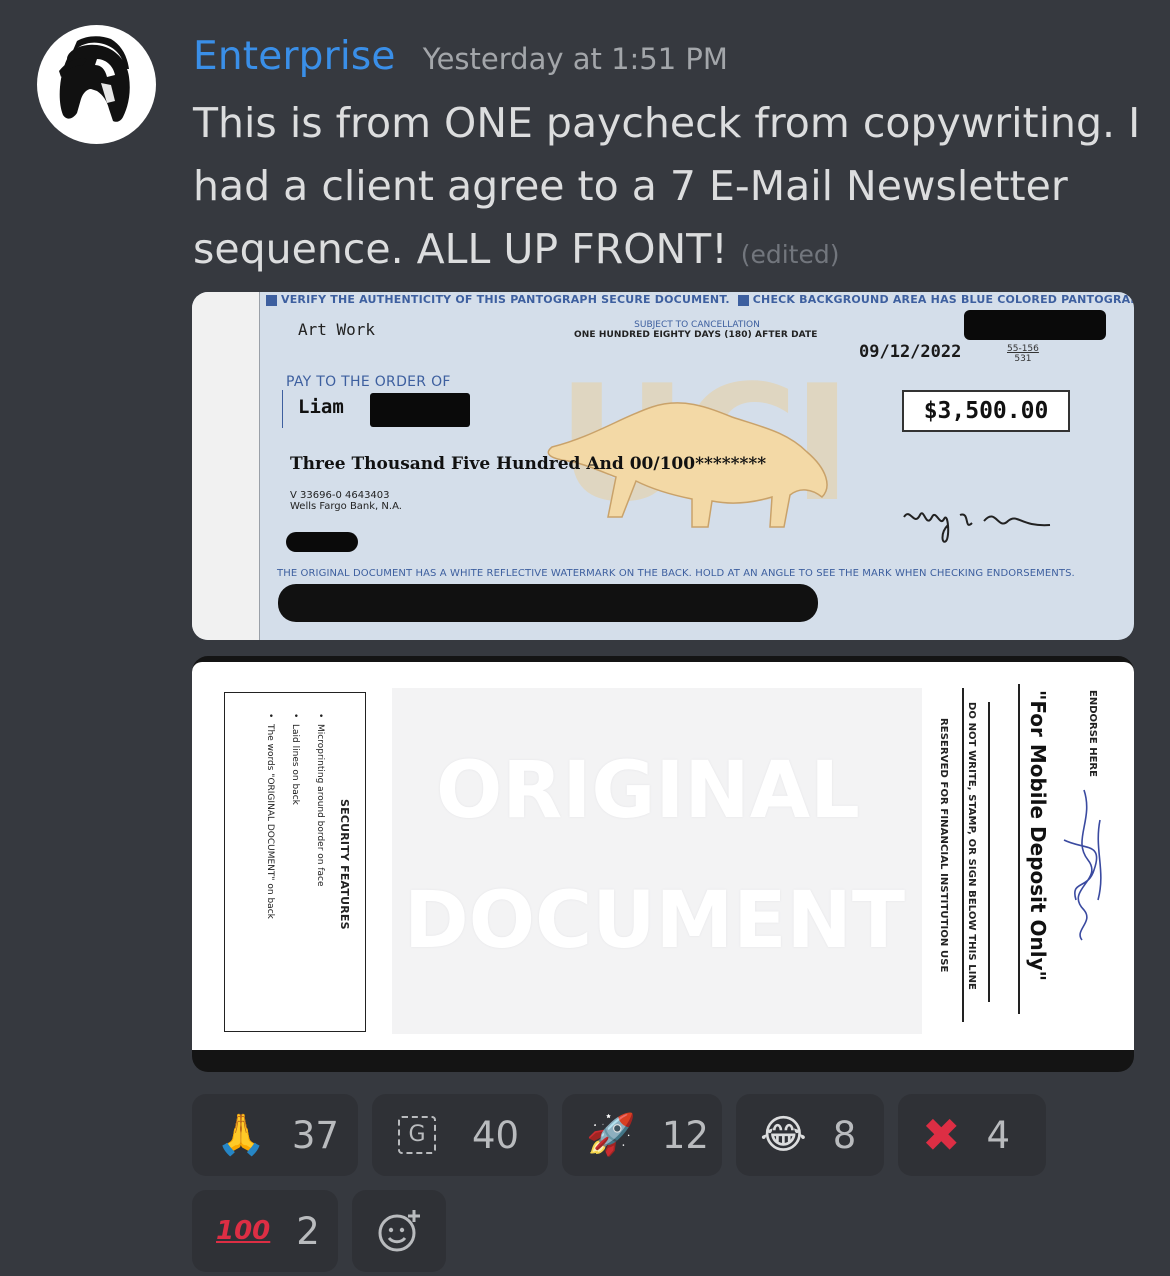 The height and width of the screenshot is (1276, 1170). I want to click on expiry-note: ONE HUNDRED EIGHTY DAYS (180) AFTER DATE, so click(696, 335).